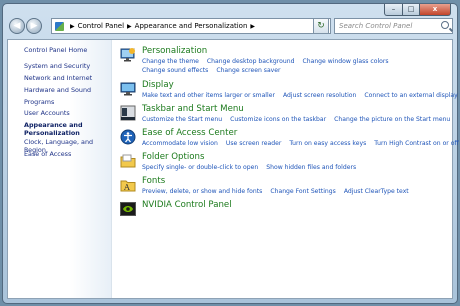  I want to click on search-icon, so click(445, 25).